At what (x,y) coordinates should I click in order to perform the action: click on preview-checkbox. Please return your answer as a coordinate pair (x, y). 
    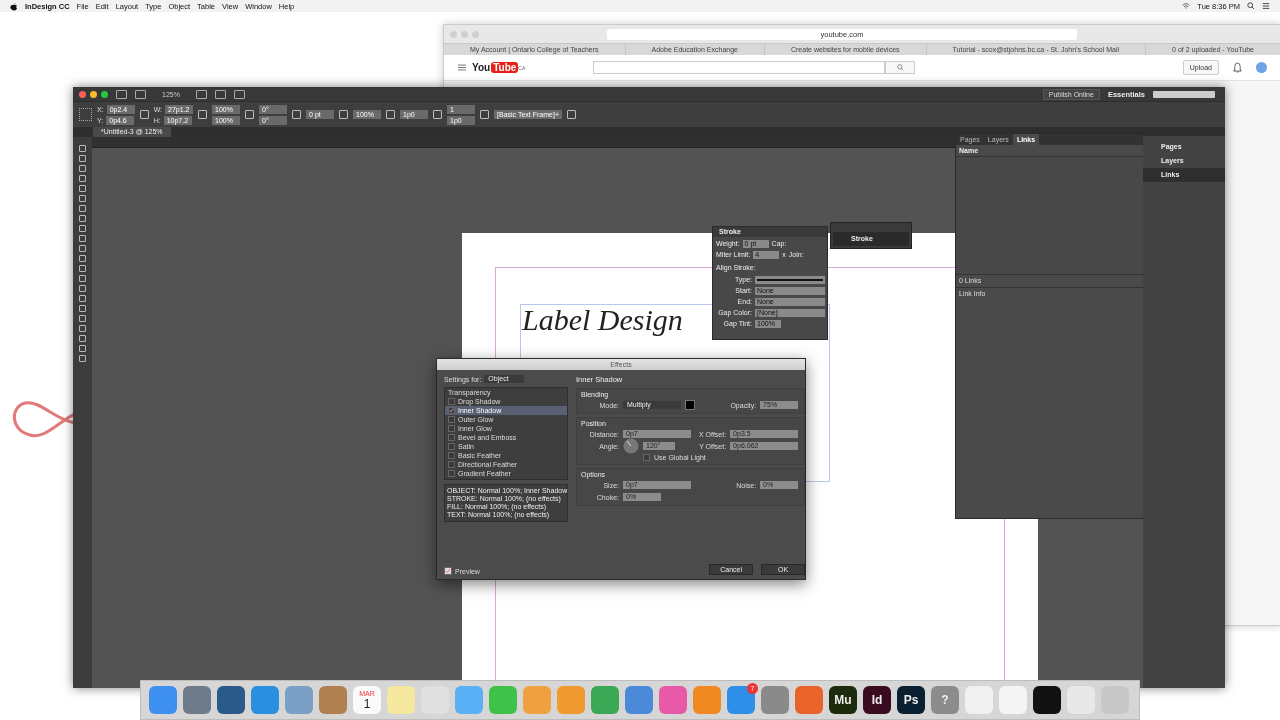
    Looking at the image, I should click on (448, 571).